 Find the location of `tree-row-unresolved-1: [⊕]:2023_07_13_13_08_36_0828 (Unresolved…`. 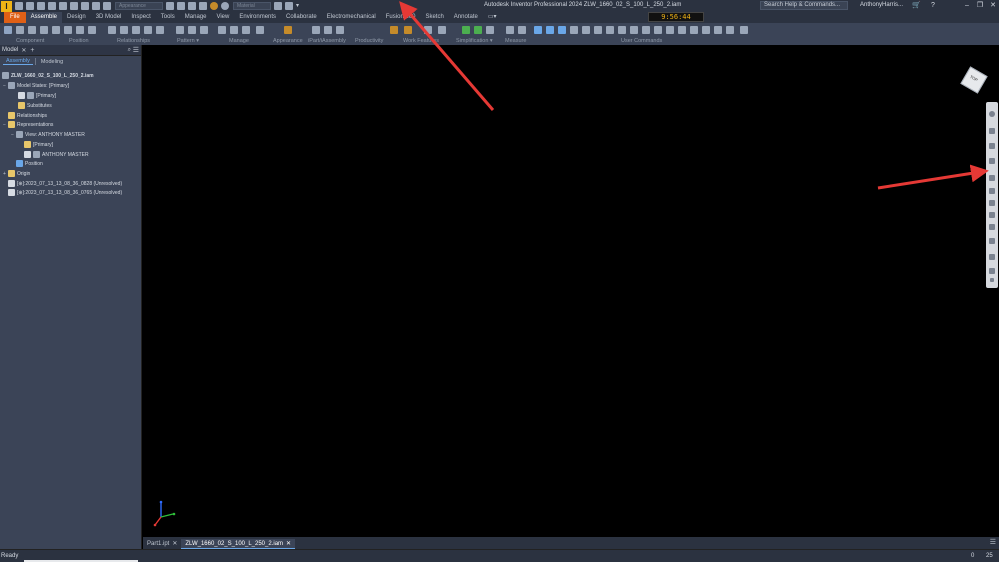

tree-row-unresolved-1: [⊕]:2023_07_13_13_08_36_0828 (Unresolved… is located at coordinates (65, 183).